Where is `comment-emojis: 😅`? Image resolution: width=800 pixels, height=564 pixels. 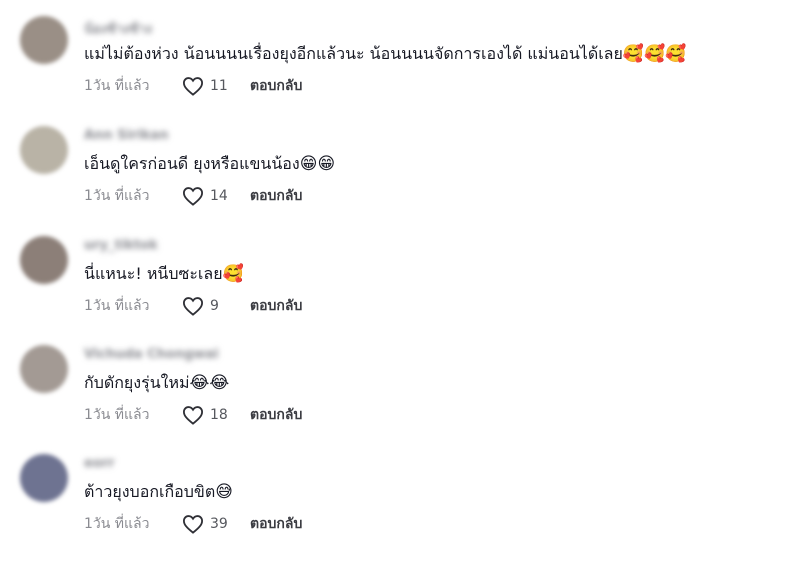 comment-emojis: 😅 is located at coordinates (224, 492).